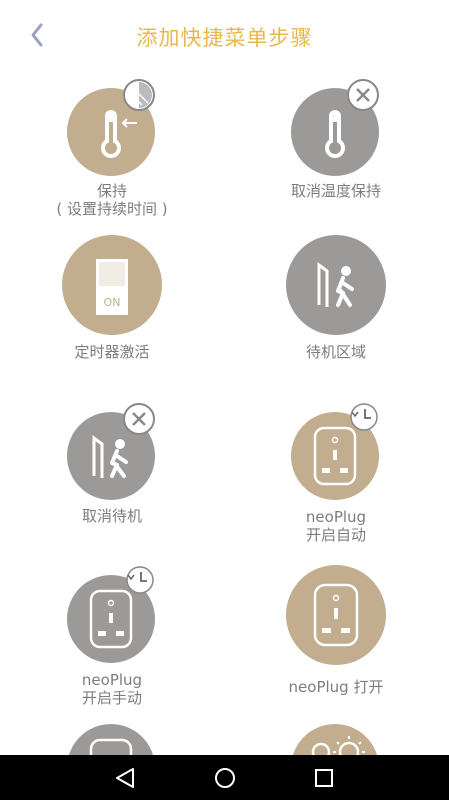 The height and width of the screenshot is (804, 449). I want to click on timer-switch-icon: ON, so click(112, 287).